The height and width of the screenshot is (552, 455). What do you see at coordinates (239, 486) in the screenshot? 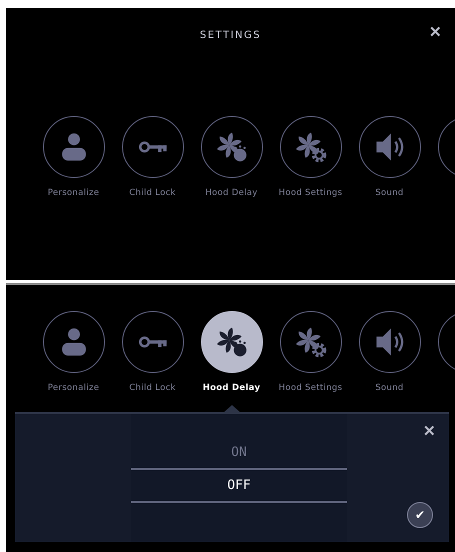
I see `option-item: OFF` at bounding box center [239, 486].